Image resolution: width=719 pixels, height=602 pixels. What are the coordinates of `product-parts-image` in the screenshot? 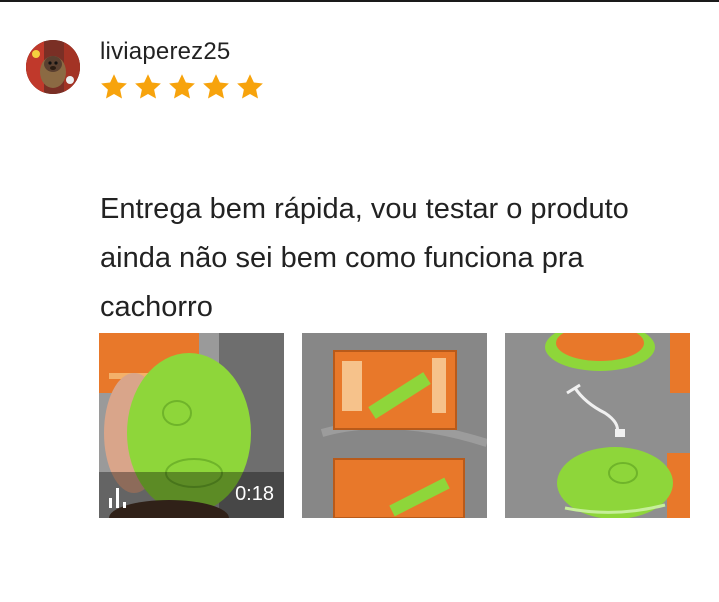 It's located at (597, 425).